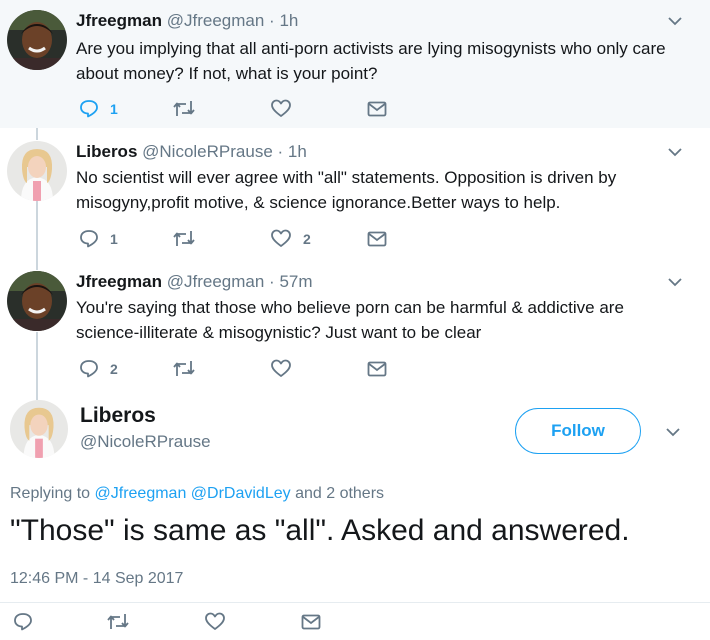  I want to click on reply-button: 2, so click(98, 368).